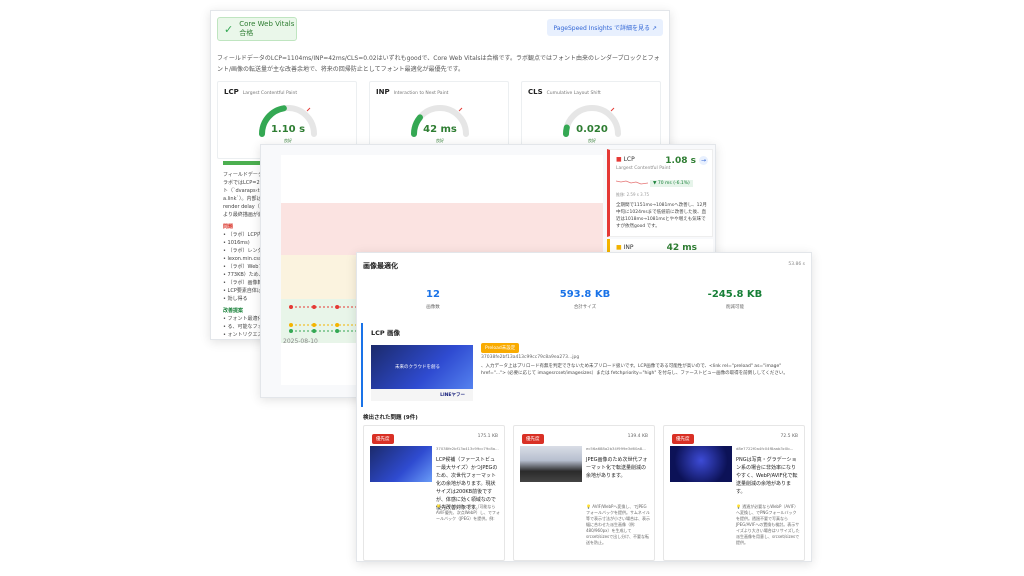 Image resolution: width=1024 pixels, height=576 pixels. I want to click on stat-savings: -245.8 KB 削減可能, so click(735, 299).